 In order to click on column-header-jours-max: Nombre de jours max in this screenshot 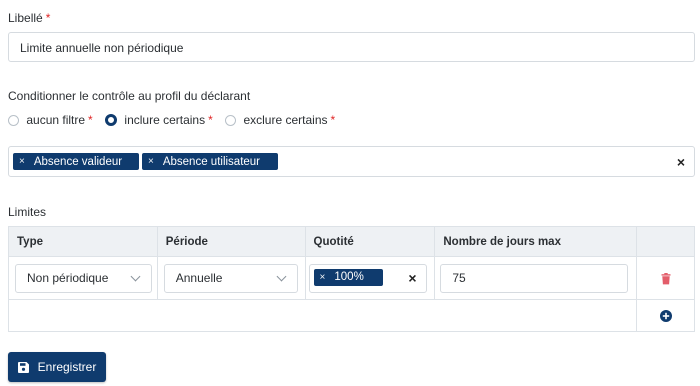, I will do `click(536, 241)`.